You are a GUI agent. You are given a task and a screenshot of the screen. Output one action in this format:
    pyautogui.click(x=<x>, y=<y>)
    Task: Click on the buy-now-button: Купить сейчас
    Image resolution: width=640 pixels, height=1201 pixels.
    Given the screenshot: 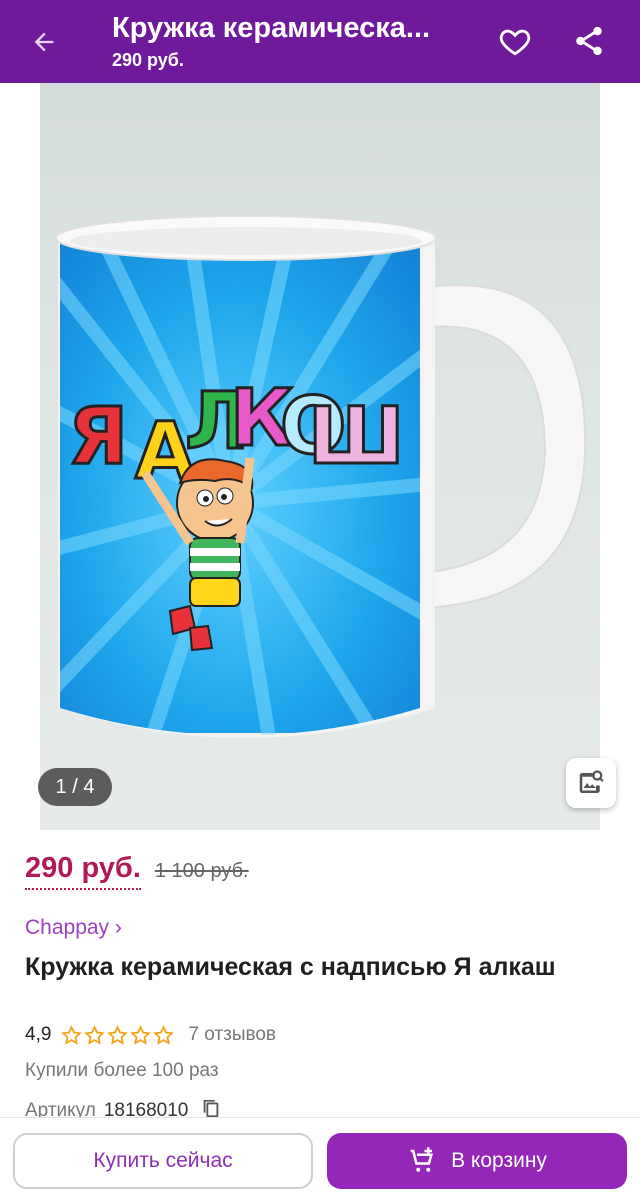 What is the action you would take?
    pyautogui.click(x=163, y=1161)
    